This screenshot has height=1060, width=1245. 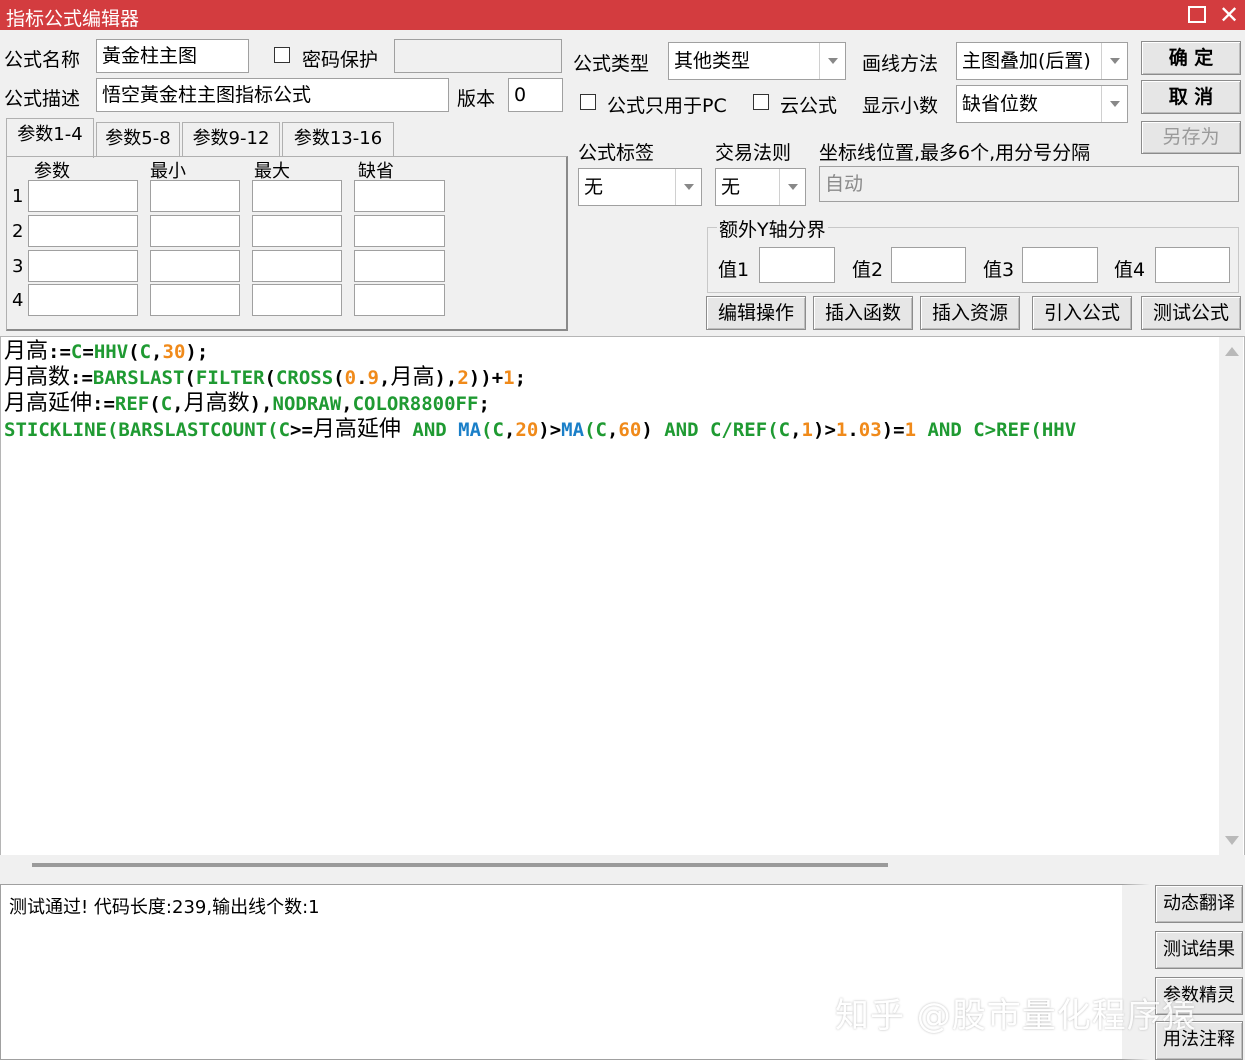 What do you see at coordinates (195, 196) in the screenshot?
I see `param-1-min-input` at bounding box center [195, 196].